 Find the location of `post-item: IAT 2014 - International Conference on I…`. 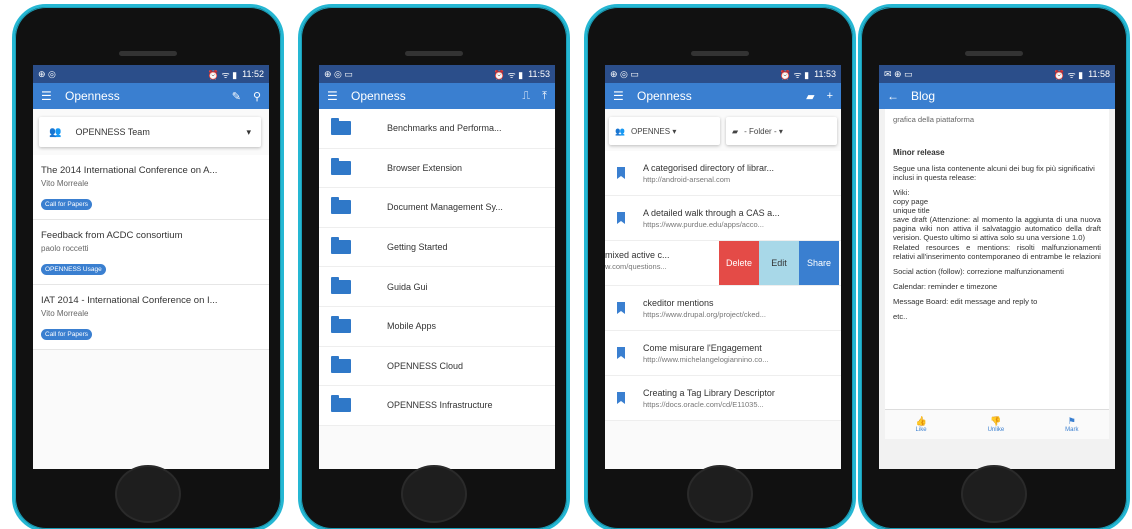

post-item: IAT 2014 - International Conference on I… is located at coordinates (151, 317).